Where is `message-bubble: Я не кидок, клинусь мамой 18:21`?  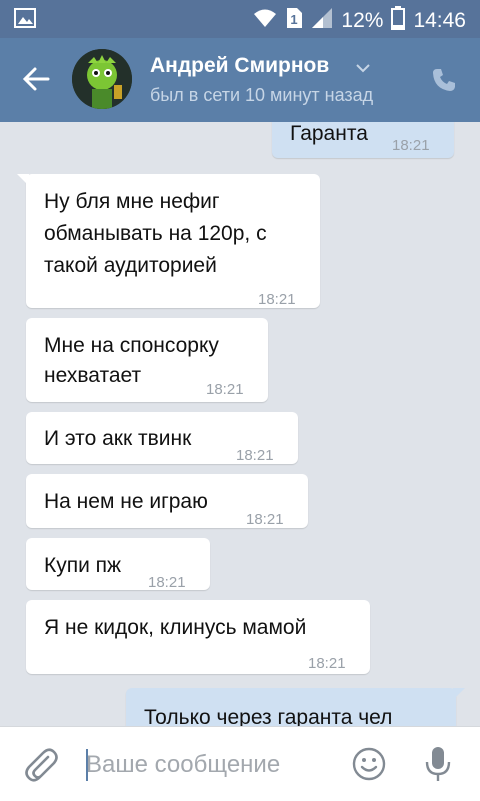 message-bubble: Я не кидок, клинусь мамой 18:21 is located at coordinates (198, 637).